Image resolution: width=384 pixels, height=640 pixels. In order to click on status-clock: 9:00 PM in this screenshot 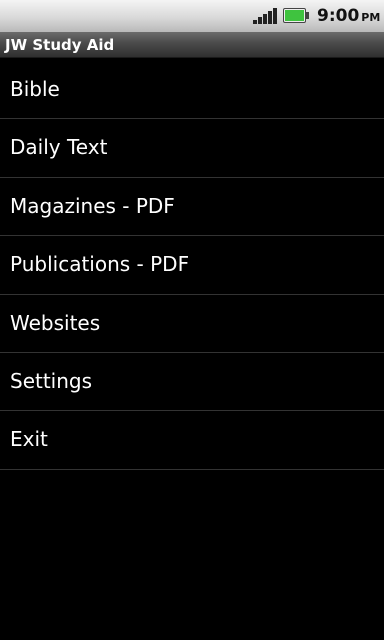, I will do `click(348, 16)`.